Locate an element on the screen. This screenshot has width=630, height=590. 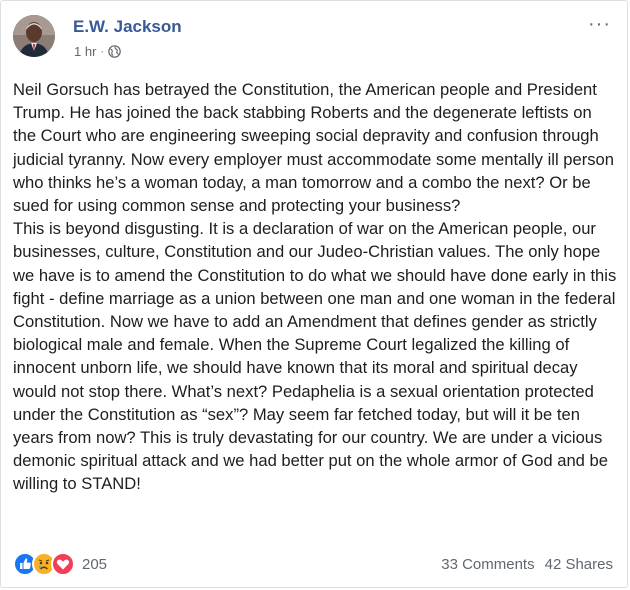
engagement-bar: 205 33 Comments 42 Shares is located at coordinates (313, 564).